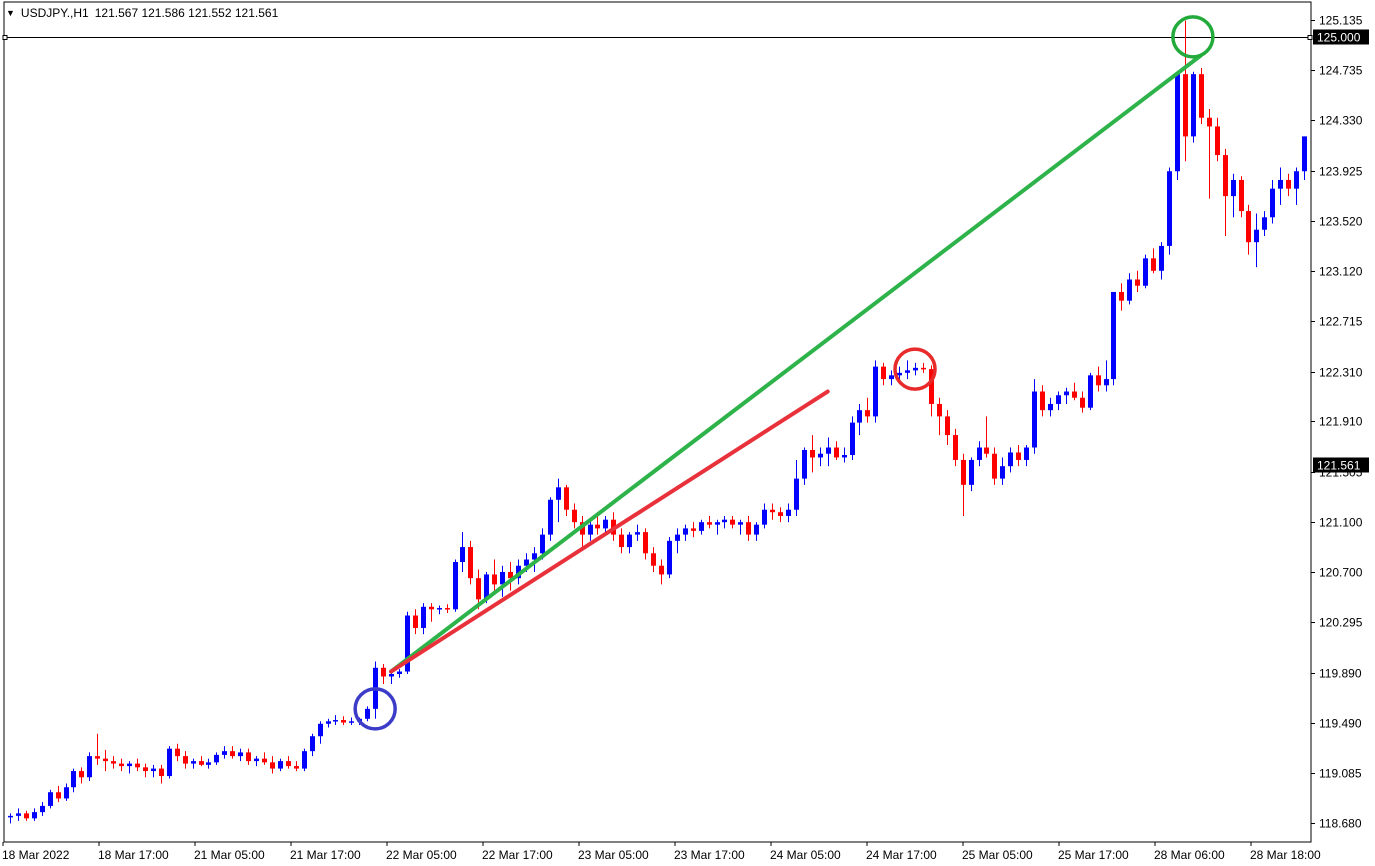  Describe the element at coordinates (1285, 855) in the screenshot. I see `x-tick-label: 28 Mar 18:00` at that location.